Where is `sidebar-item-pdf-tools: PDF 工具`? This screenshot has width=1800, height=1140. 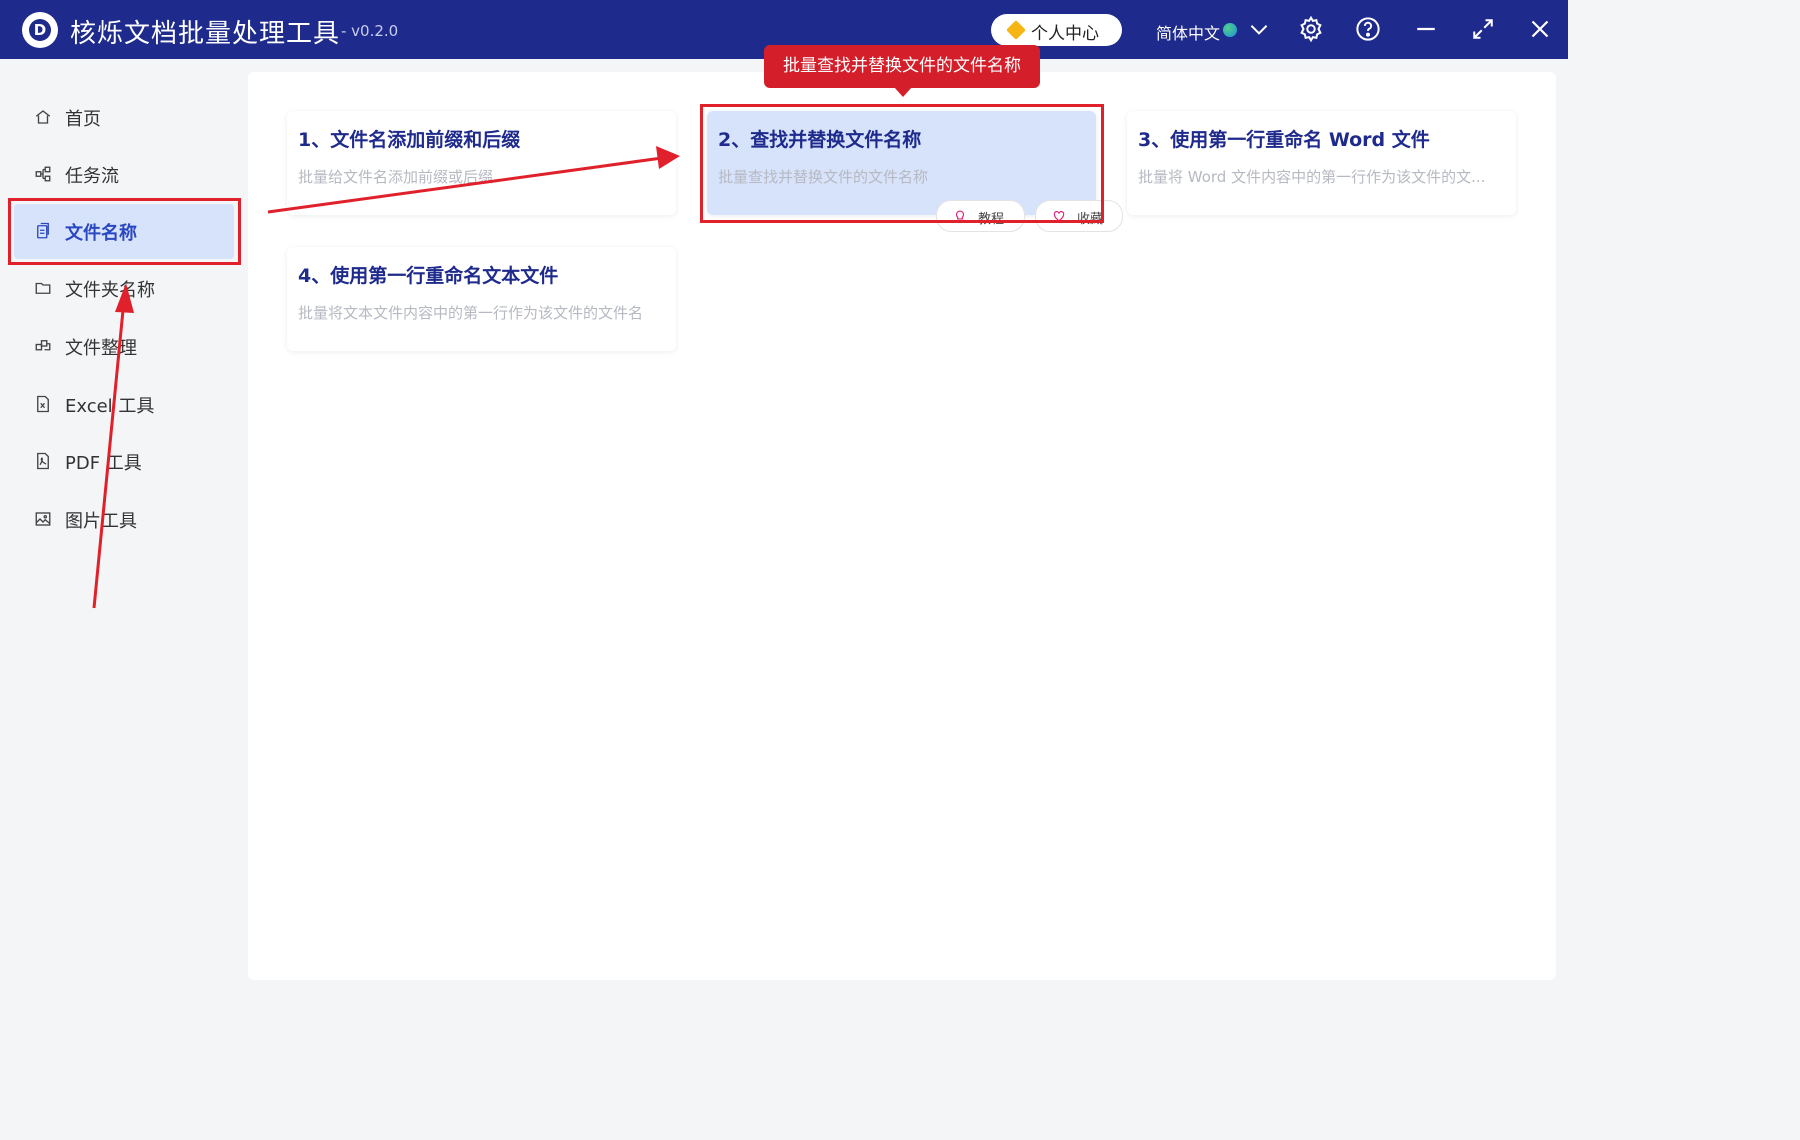 sidebar-item-pdf-tools: PDF 工具 is located at coordinates (124, 461).